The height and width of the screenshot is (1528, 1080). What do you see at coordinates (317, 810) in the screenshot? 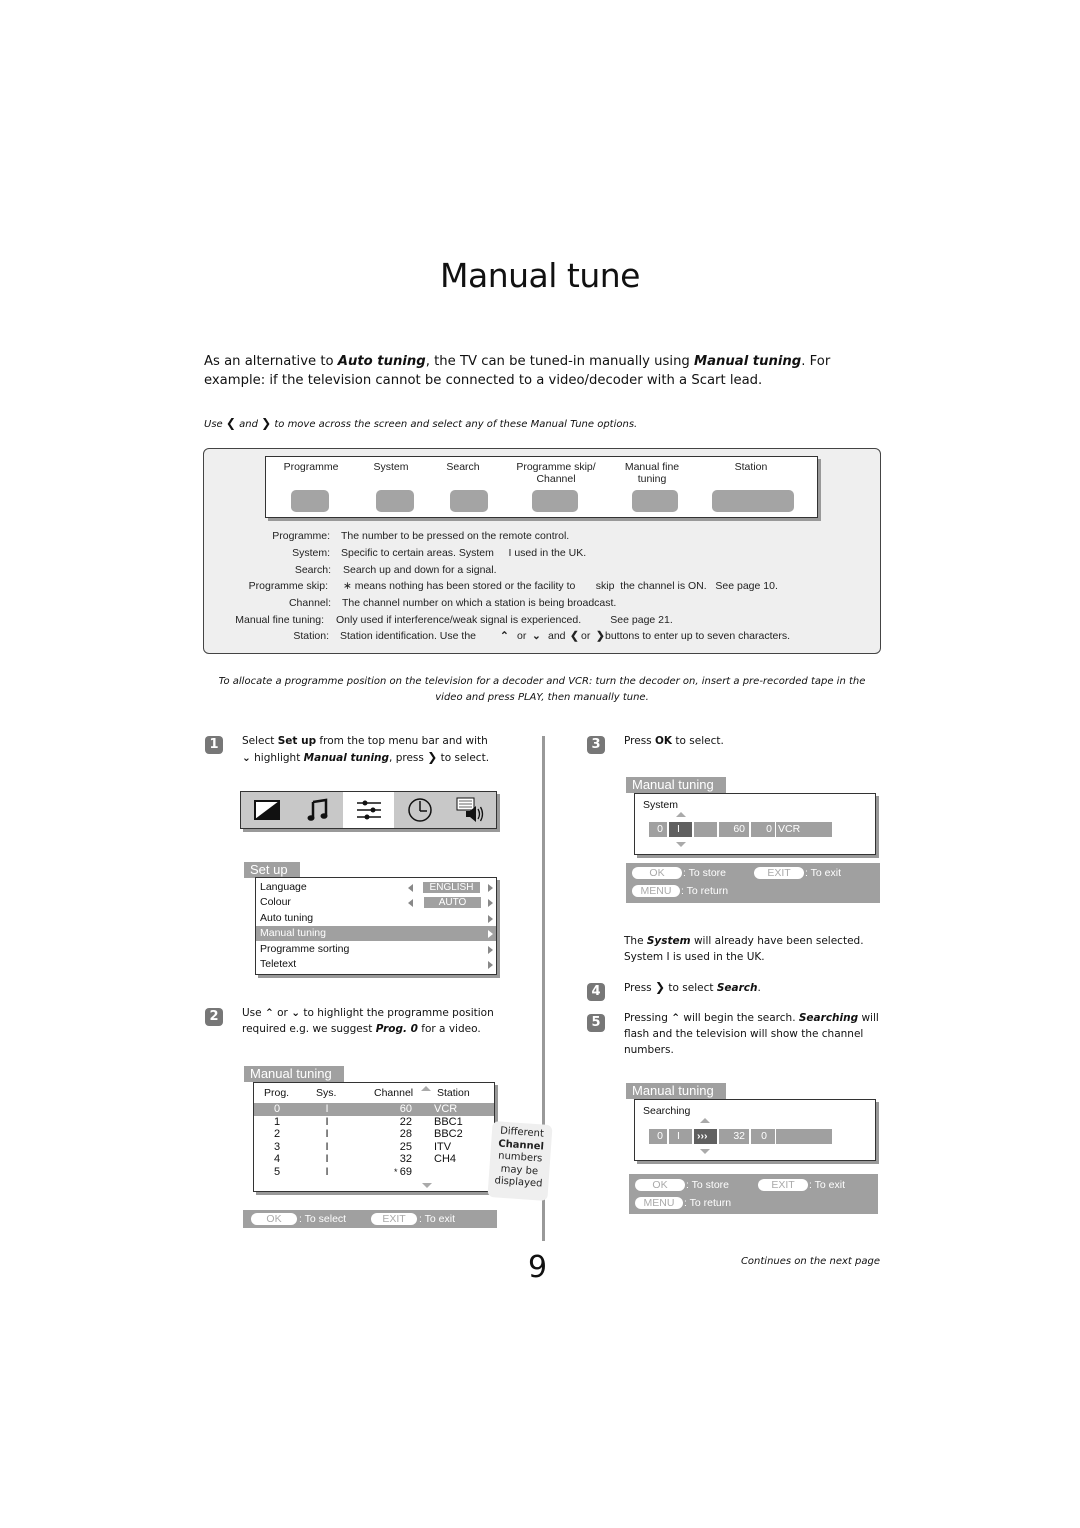
I see `menu-item-sound` at bounding box center [317, 810].